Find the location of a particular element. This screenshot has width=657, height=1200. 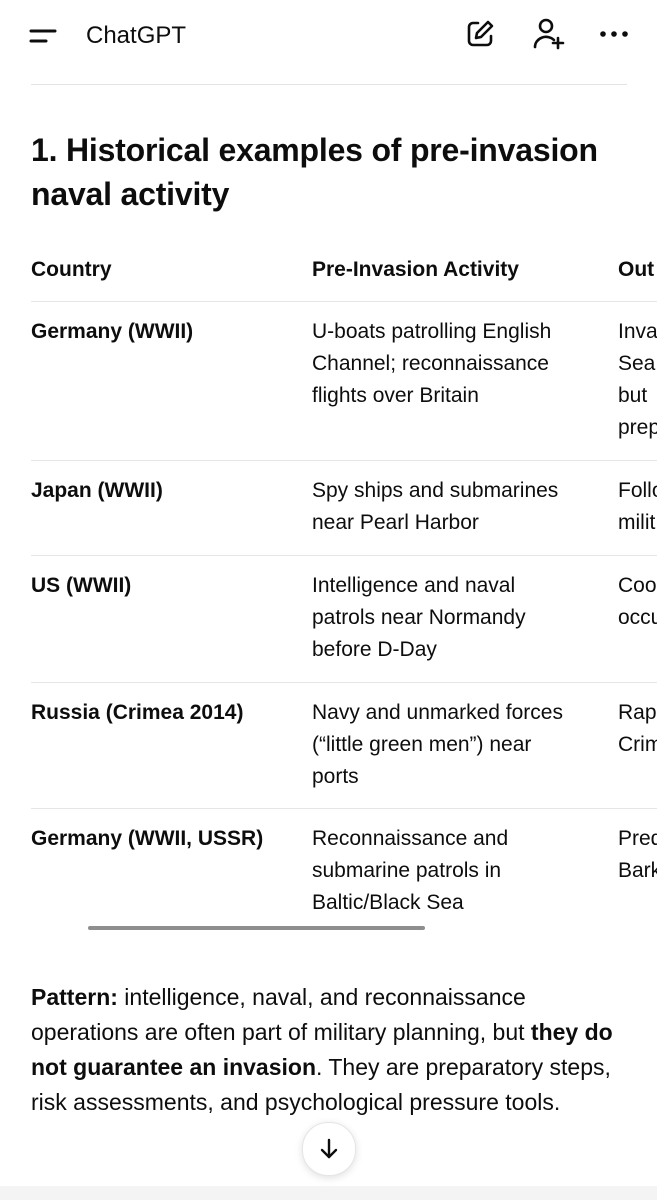

table-cell-country: Russia (Crimea 2014) is located at coordinates (137, 712).